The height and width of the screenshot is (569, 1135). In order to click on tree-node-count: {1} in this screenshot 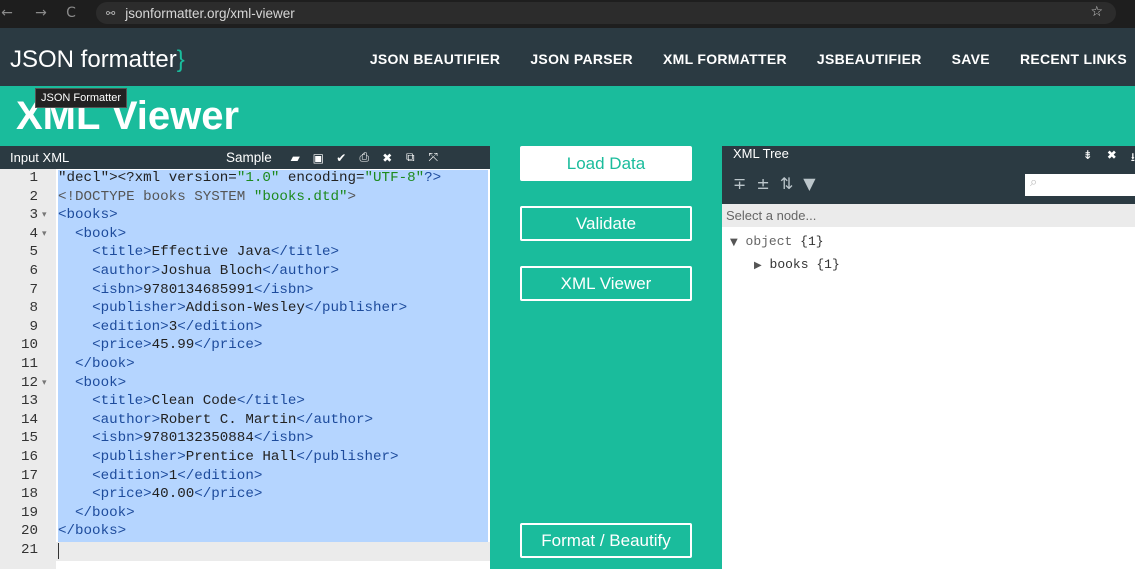, I will do `click(828, 264)`.